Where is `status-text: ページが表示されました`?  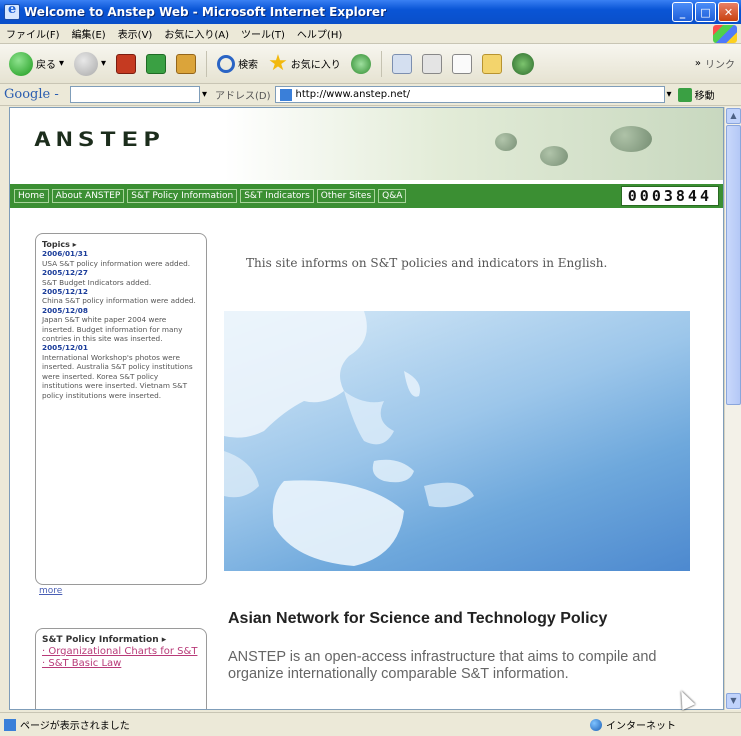
status-text: ページが表示されました is located at coordinates (75, 726).